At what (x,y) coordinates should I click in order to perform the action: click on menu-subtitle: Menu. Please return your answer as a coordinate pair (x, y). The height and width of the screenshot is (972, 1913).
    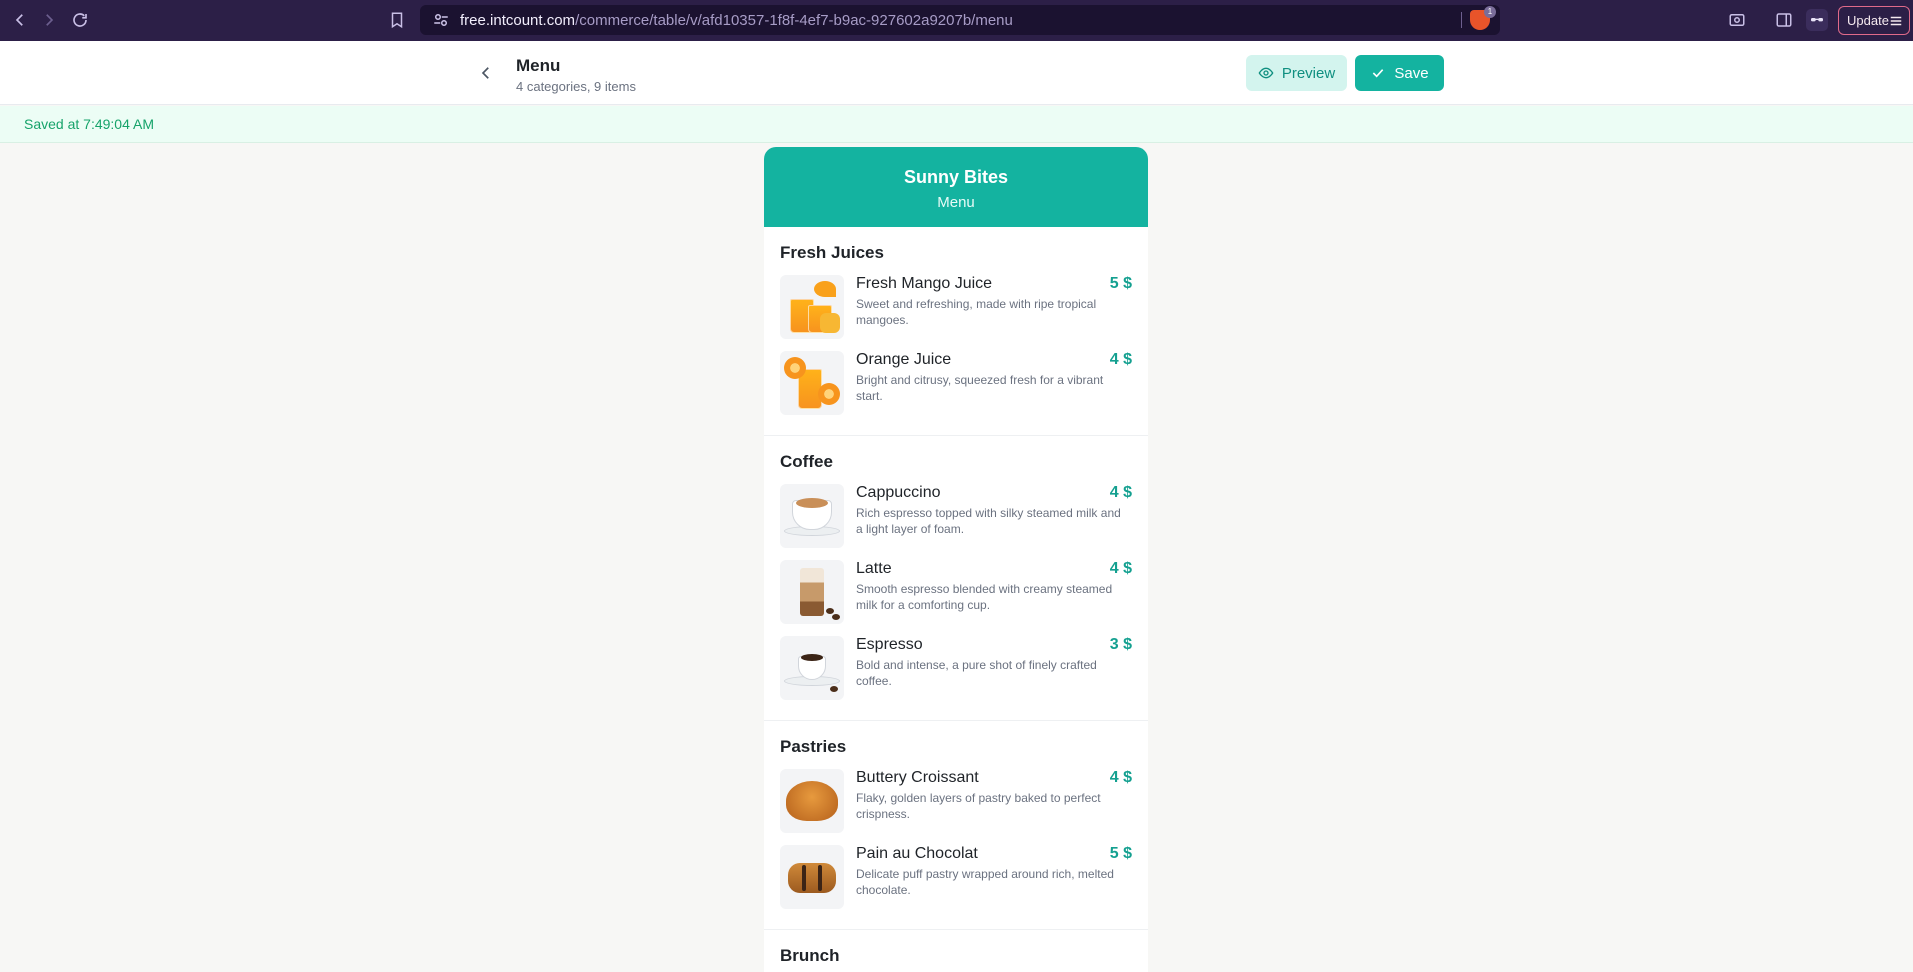
    Looking at the image, I should click on (956, 202).